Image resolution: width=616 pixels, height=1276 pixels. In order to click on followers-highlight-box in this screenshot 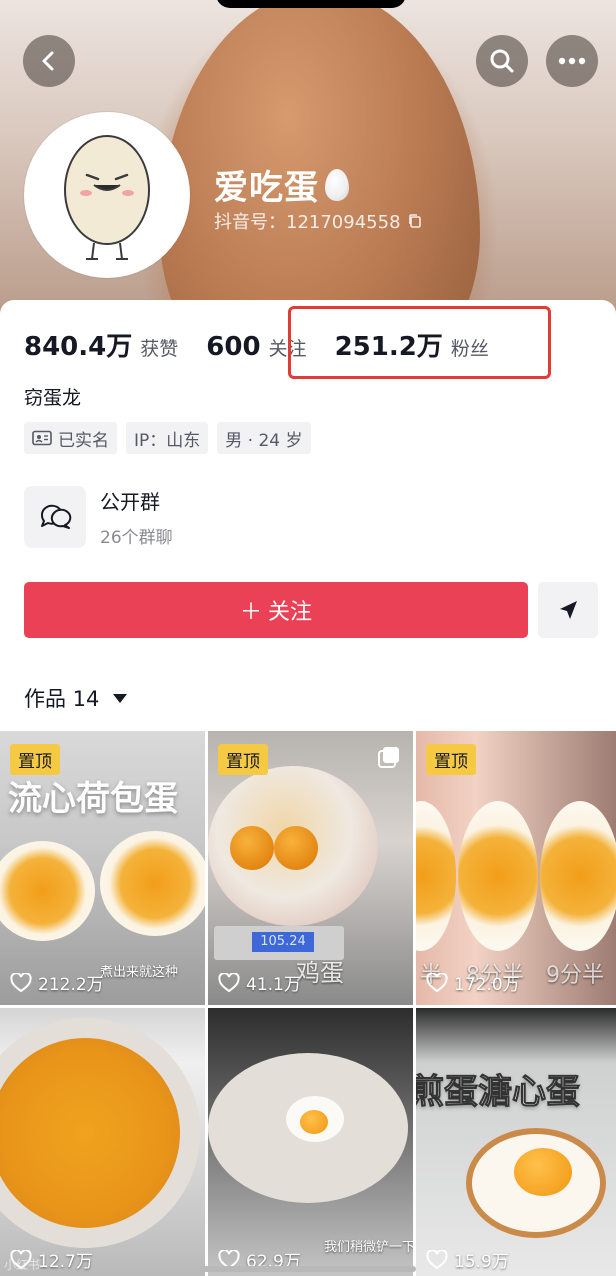, I will do `click(419, 342)`.